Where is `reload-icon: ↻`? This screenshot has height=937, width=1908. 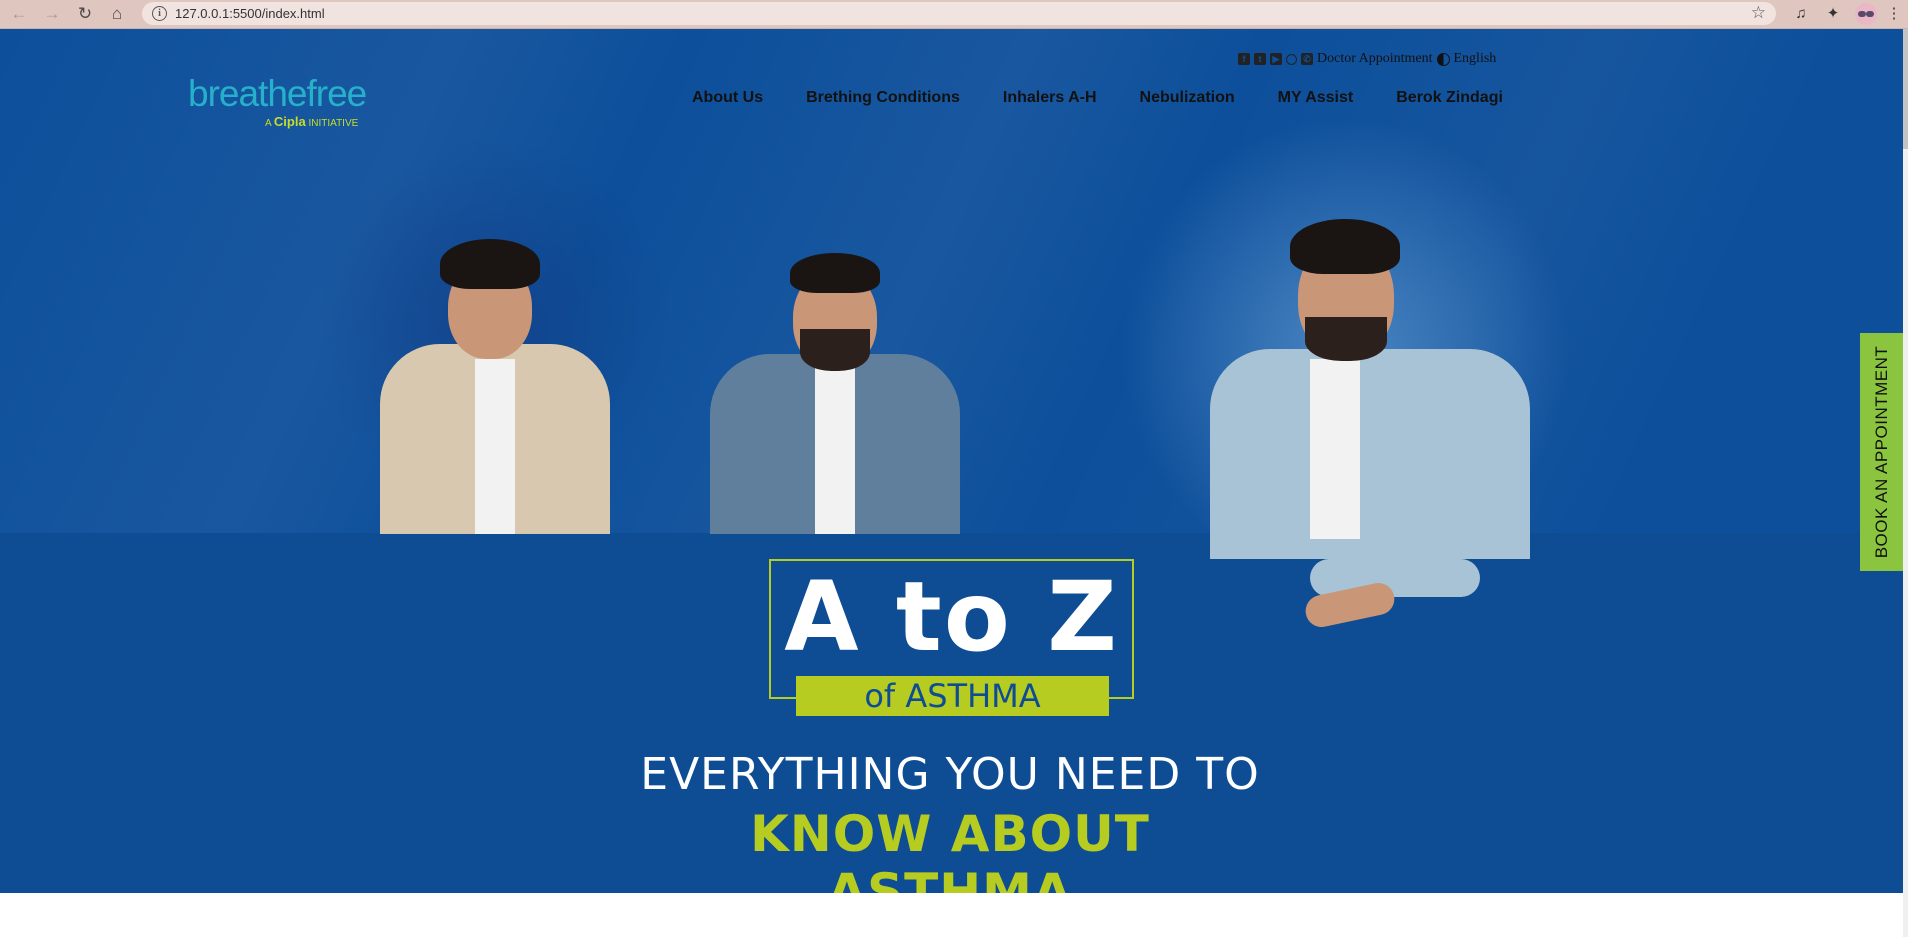
reload-icon: ↻ is located at coordinates (85, 14).